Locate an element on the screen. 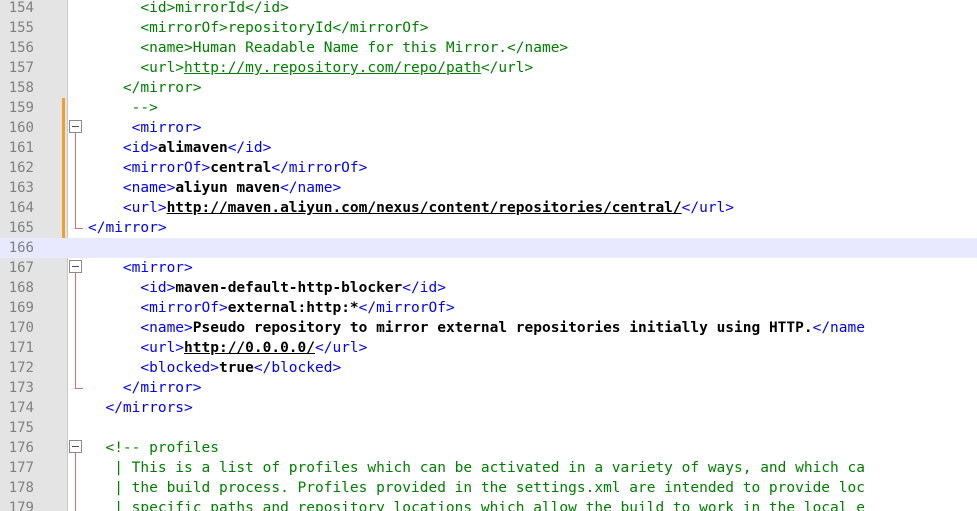 Image resolution: width=977 pixels, height=511 pixels. code-text: <id>alimaven</id> is located at coordinates (179, 148).